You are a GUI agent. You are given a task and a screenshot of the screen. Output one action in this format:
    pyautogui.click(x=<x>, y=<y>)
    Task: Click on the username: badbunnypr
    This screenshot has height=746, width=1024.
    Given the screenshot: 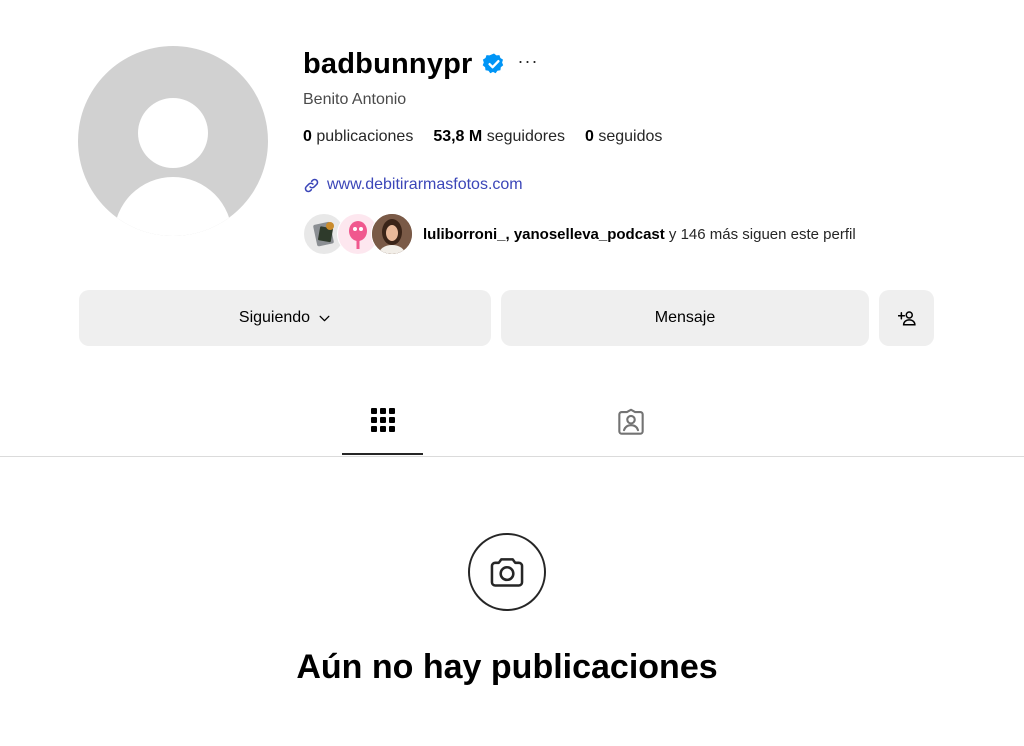 What is the action you would take?
    pyautogui.click(x=388, y=63)
    